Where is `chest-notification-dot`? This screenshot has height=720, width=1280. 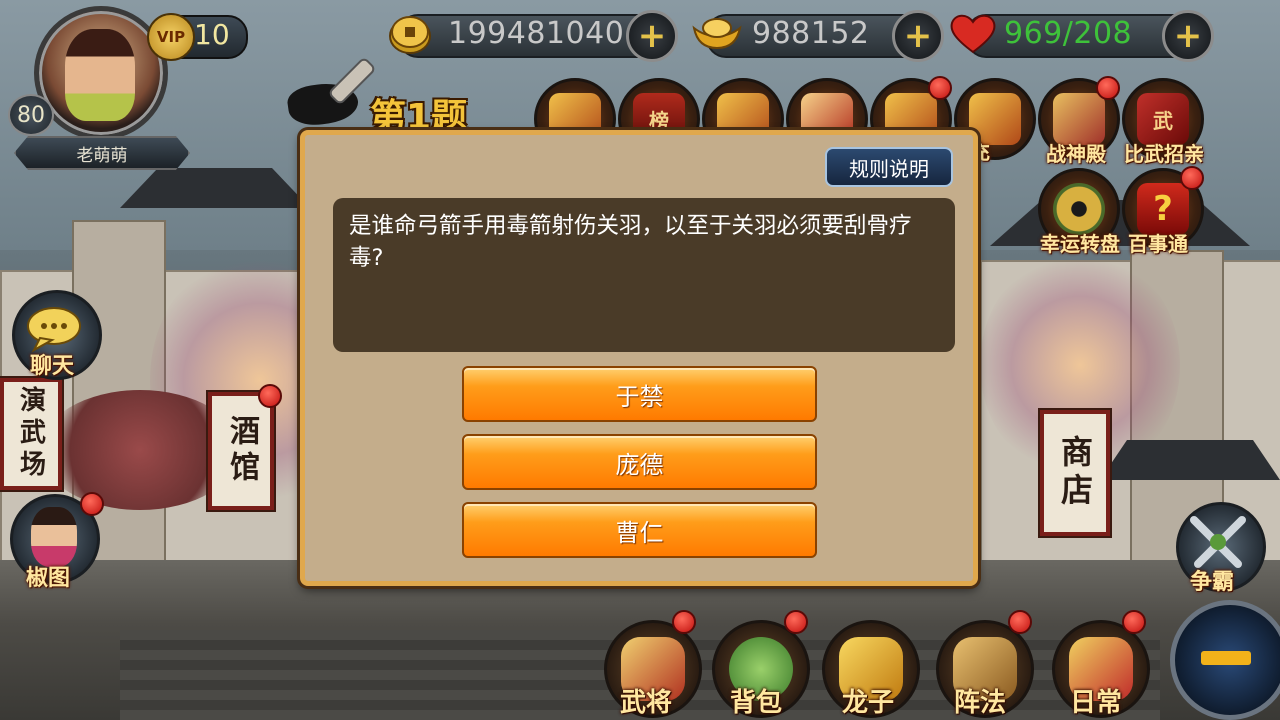
chest-notification-dot is located at coordinates (940, 88).